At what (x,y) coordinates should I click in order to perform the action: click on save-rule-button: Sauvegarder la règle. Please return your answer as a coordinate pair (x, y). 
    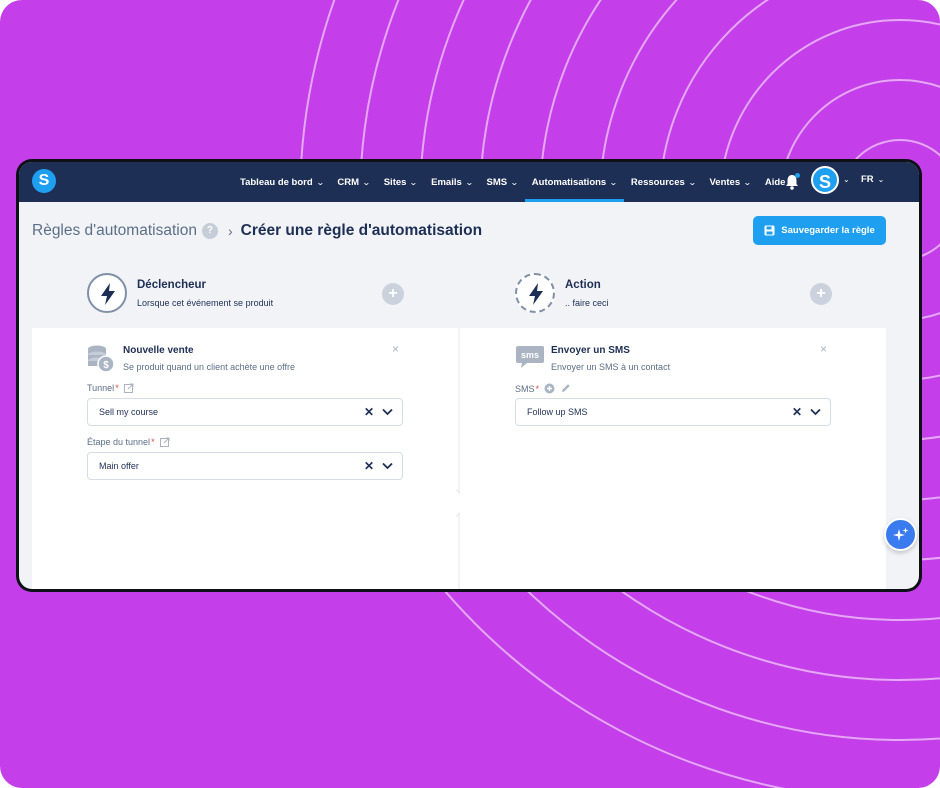
    Looking at the image, I should click on (819, 230).